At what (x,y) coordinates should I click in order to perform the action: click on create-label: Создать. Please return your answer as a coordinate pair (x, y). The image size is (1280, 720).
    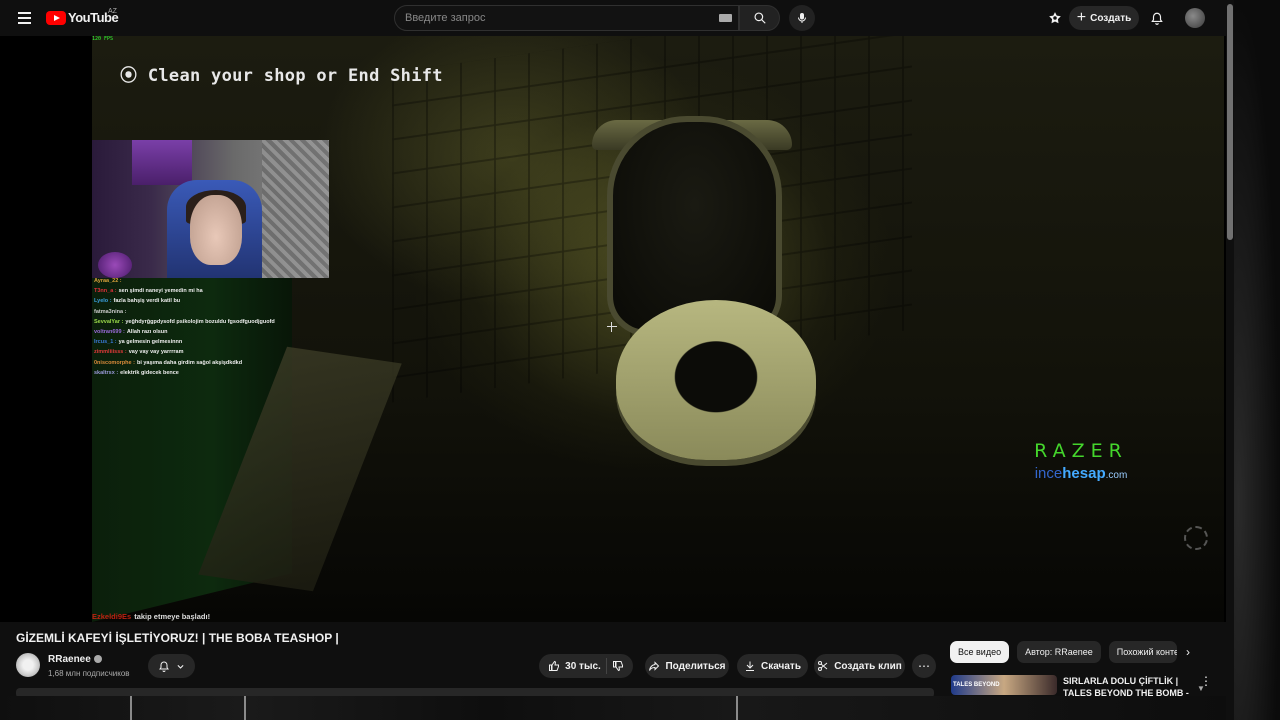
    Looking at the image, I should click on (1111, 18).